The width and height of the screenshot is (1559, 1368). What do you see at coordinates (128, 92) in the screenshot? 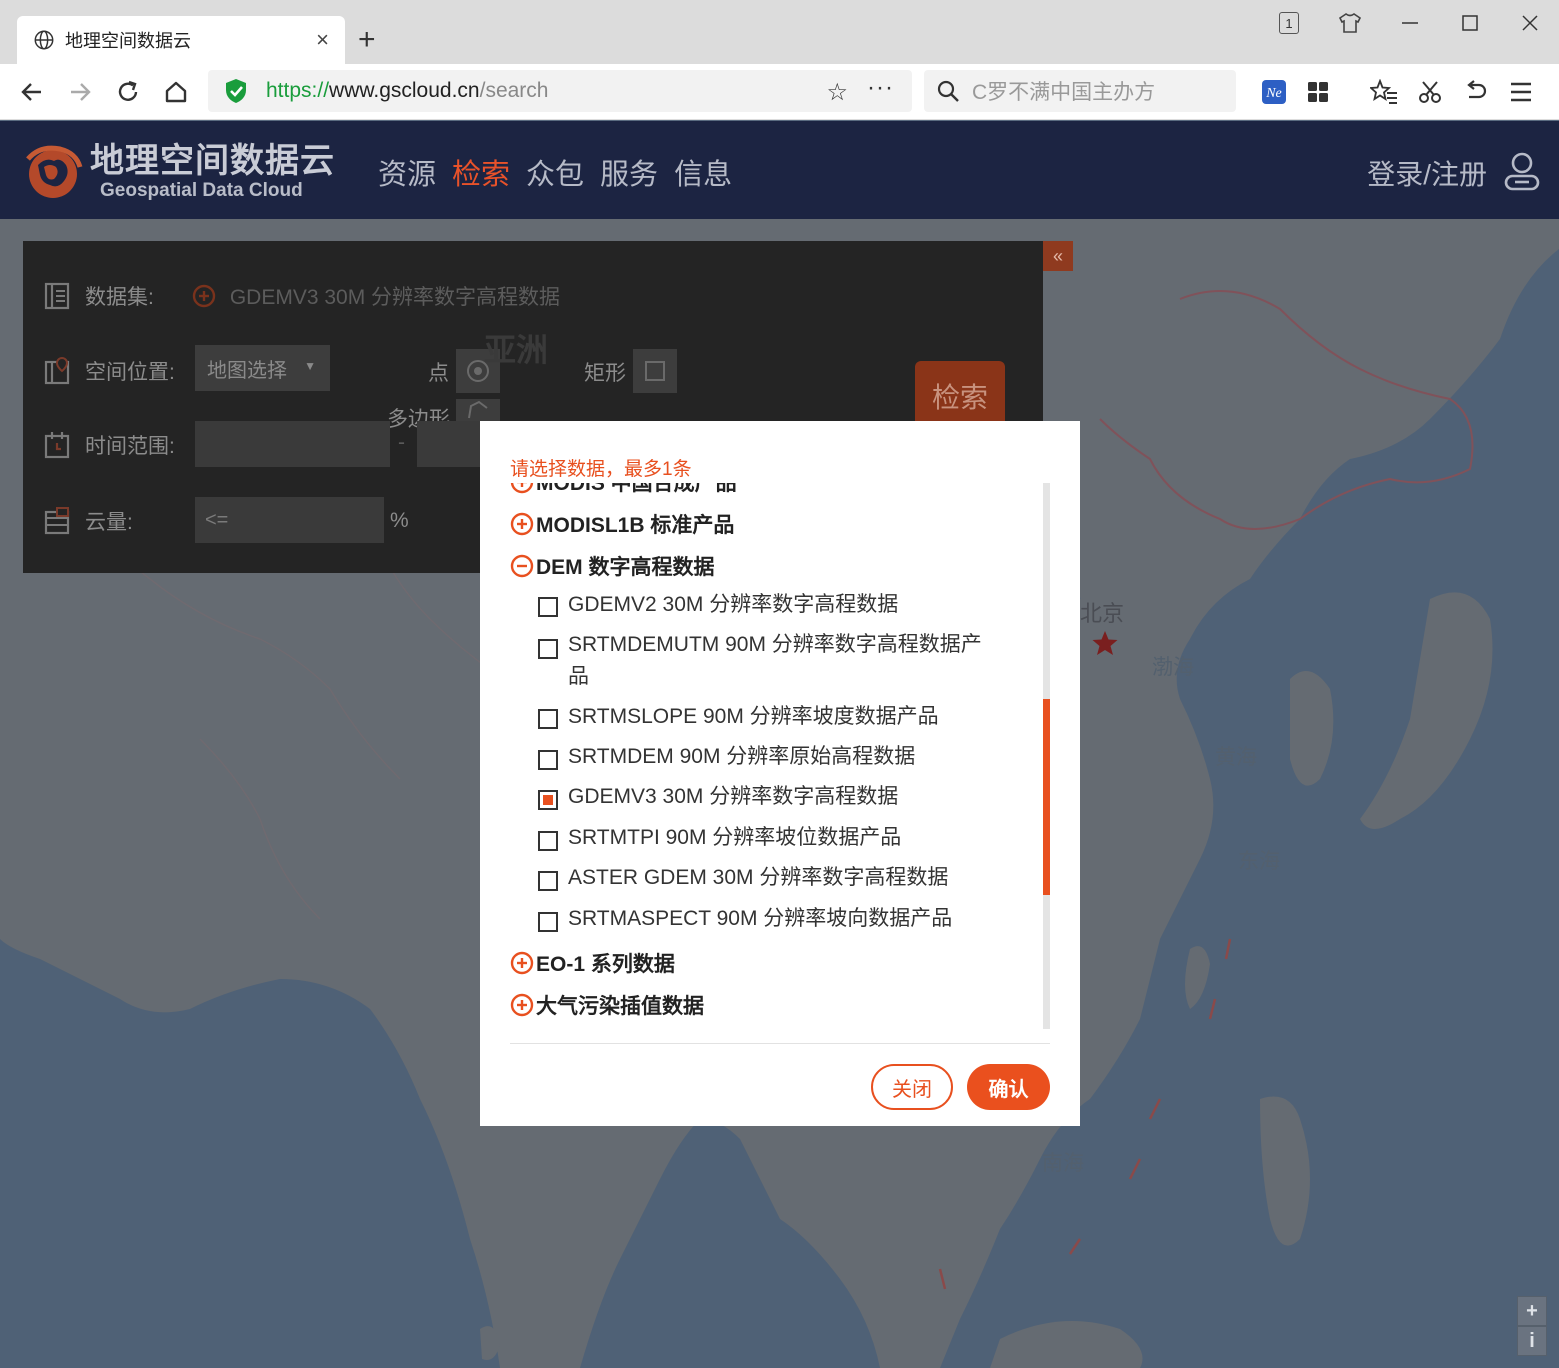
I see `reload-icon` at bounding box center [128, 92].